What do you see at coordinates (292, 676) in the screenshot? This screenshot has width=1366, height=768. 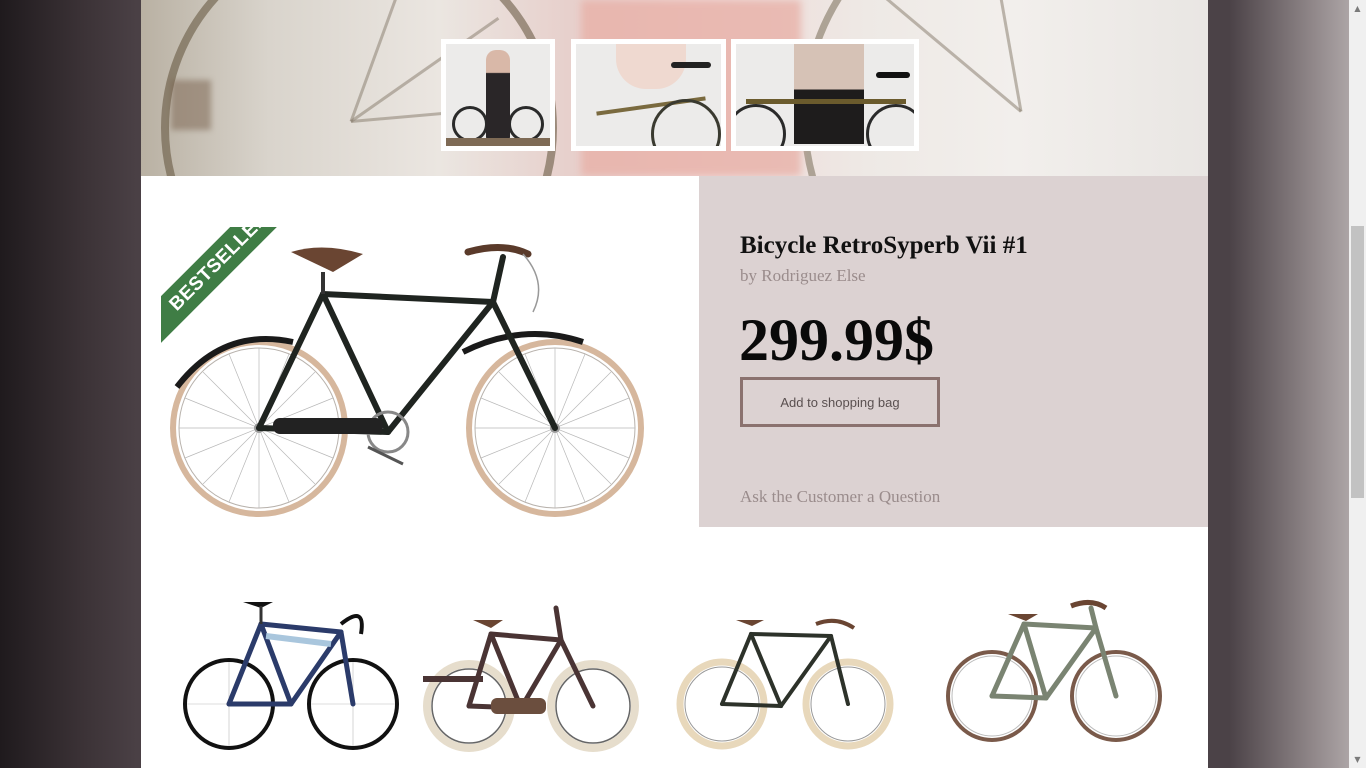 I see `related-product-road-bike` at bounding box center [292, 676].